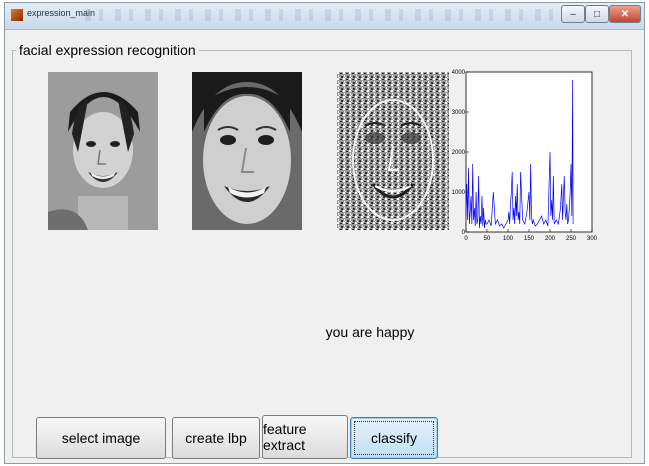 This screenshot has height=466, width=649. Describe the element at coordinates (459, 153) in the screenshot. I see `y-tick-label: 2000` at that location.